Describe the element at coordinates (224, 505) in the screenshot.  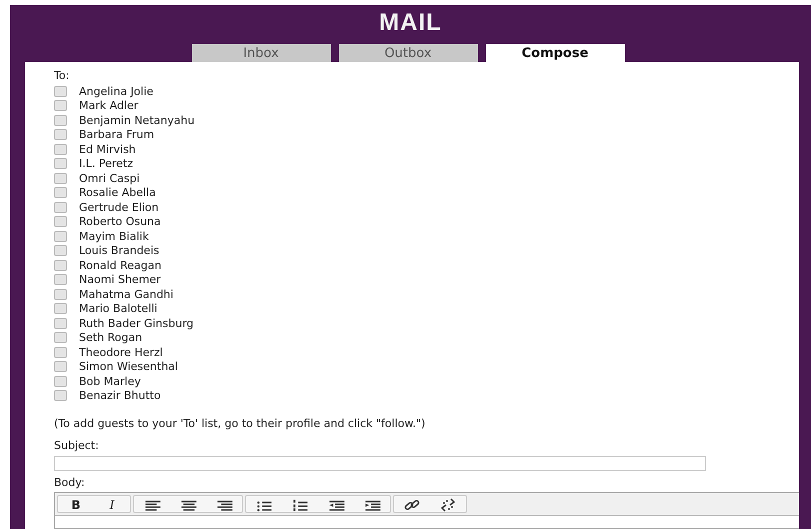
I see `align-right-icon` at that location.